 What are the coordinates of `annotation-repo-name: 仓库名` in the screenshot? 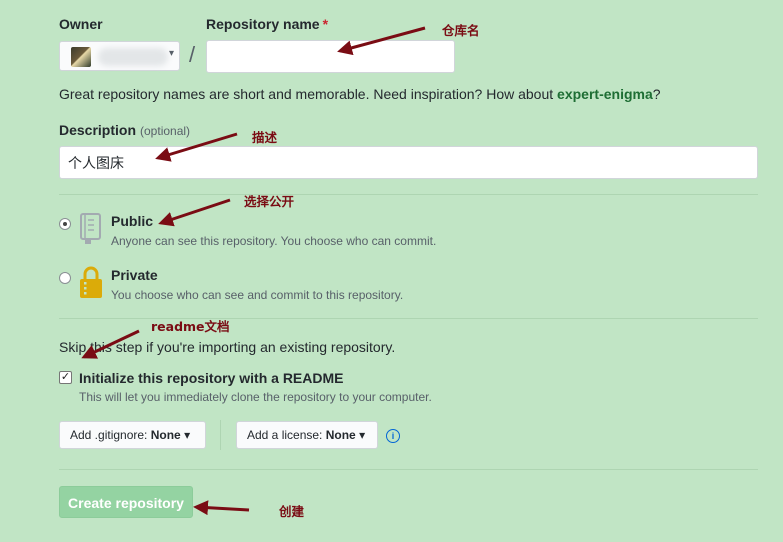 It's located at (461, 30).